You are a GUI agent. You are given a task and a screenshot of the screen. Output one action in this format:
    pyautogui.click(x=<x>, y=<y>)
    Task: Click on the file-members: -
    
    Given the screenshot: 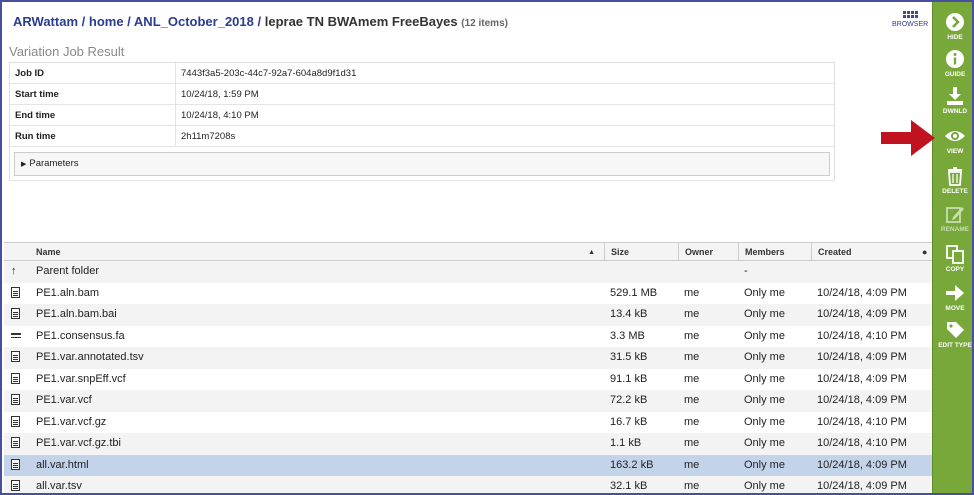 What is the action you would take?
    pyautogui.click(x=746, y=271)
    